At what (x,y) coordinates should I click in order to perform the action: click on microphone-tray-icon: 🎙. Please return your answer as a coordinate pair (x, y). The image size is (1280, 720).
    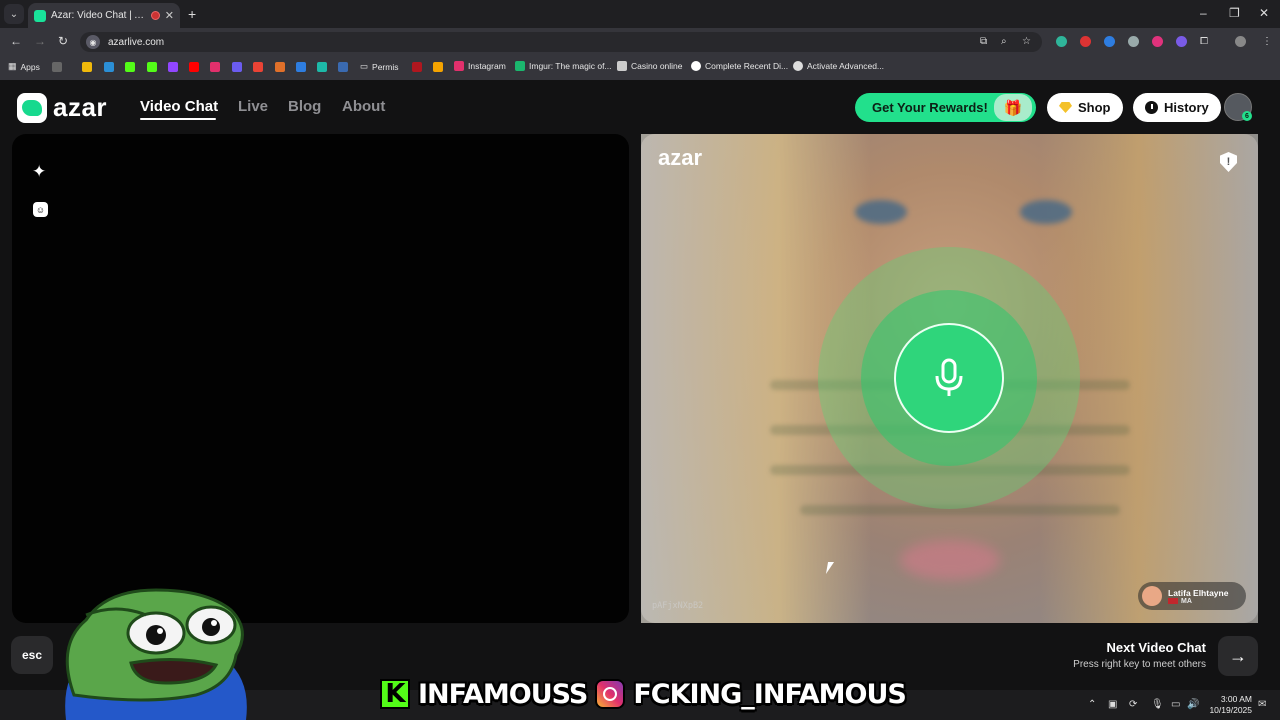
    Looking at the image, I should click on (1157, 704).